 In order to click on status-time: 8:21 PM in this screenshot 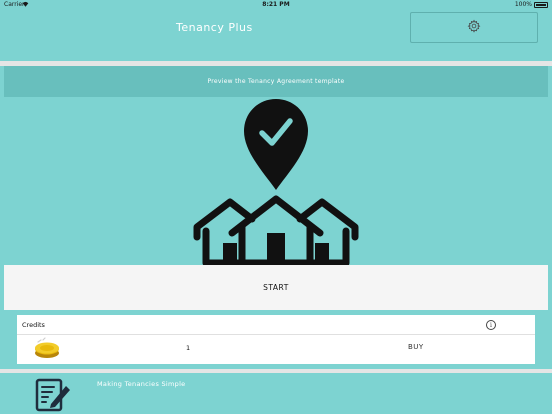, I will do `click(276, 4)`.